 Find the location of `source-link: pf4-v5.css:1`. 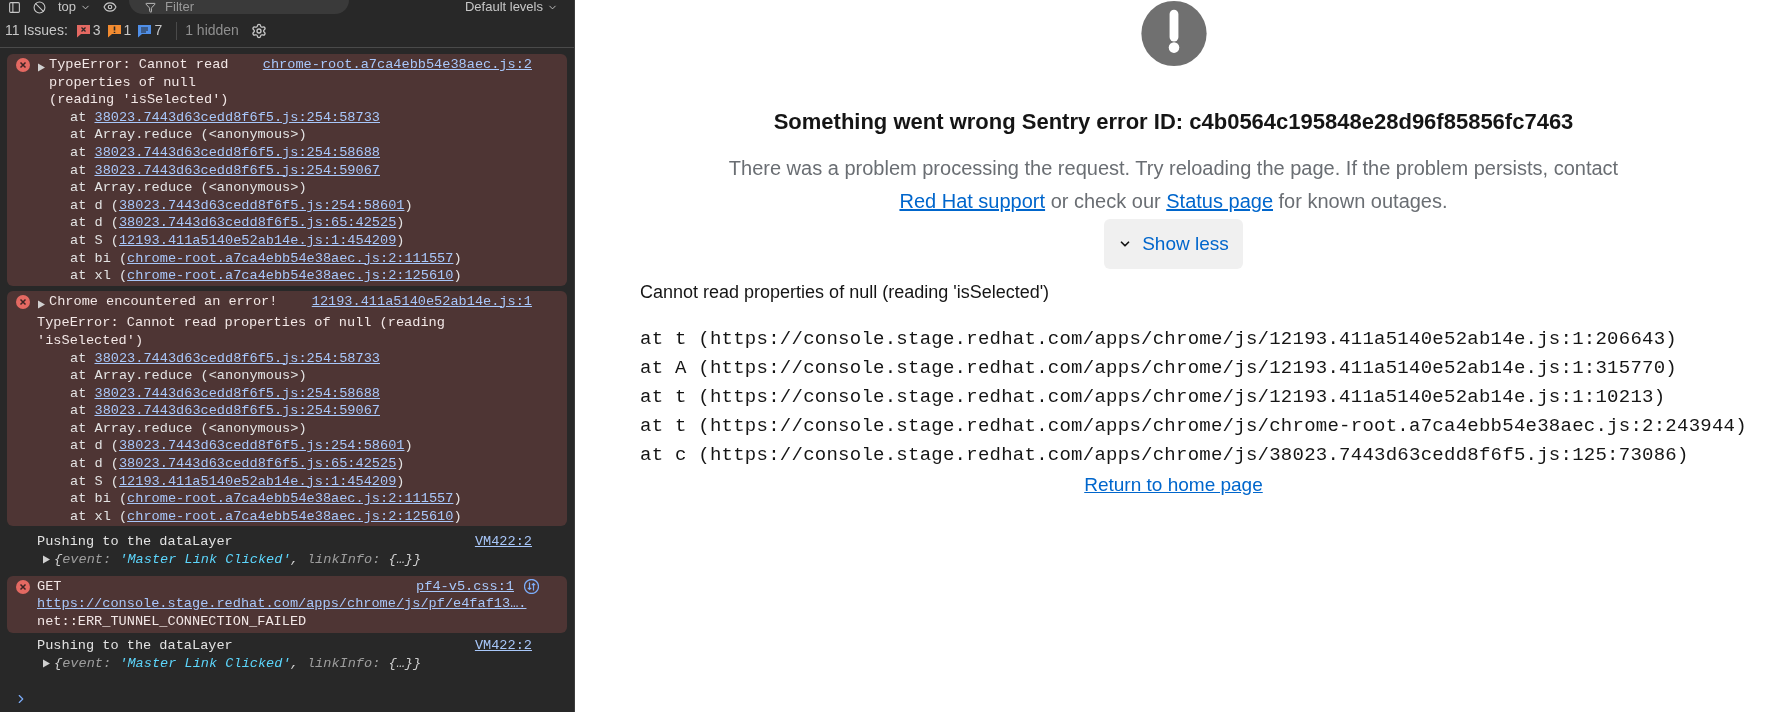

source-link: pf4-v5.css:1 is located at coordinates (465, 586).